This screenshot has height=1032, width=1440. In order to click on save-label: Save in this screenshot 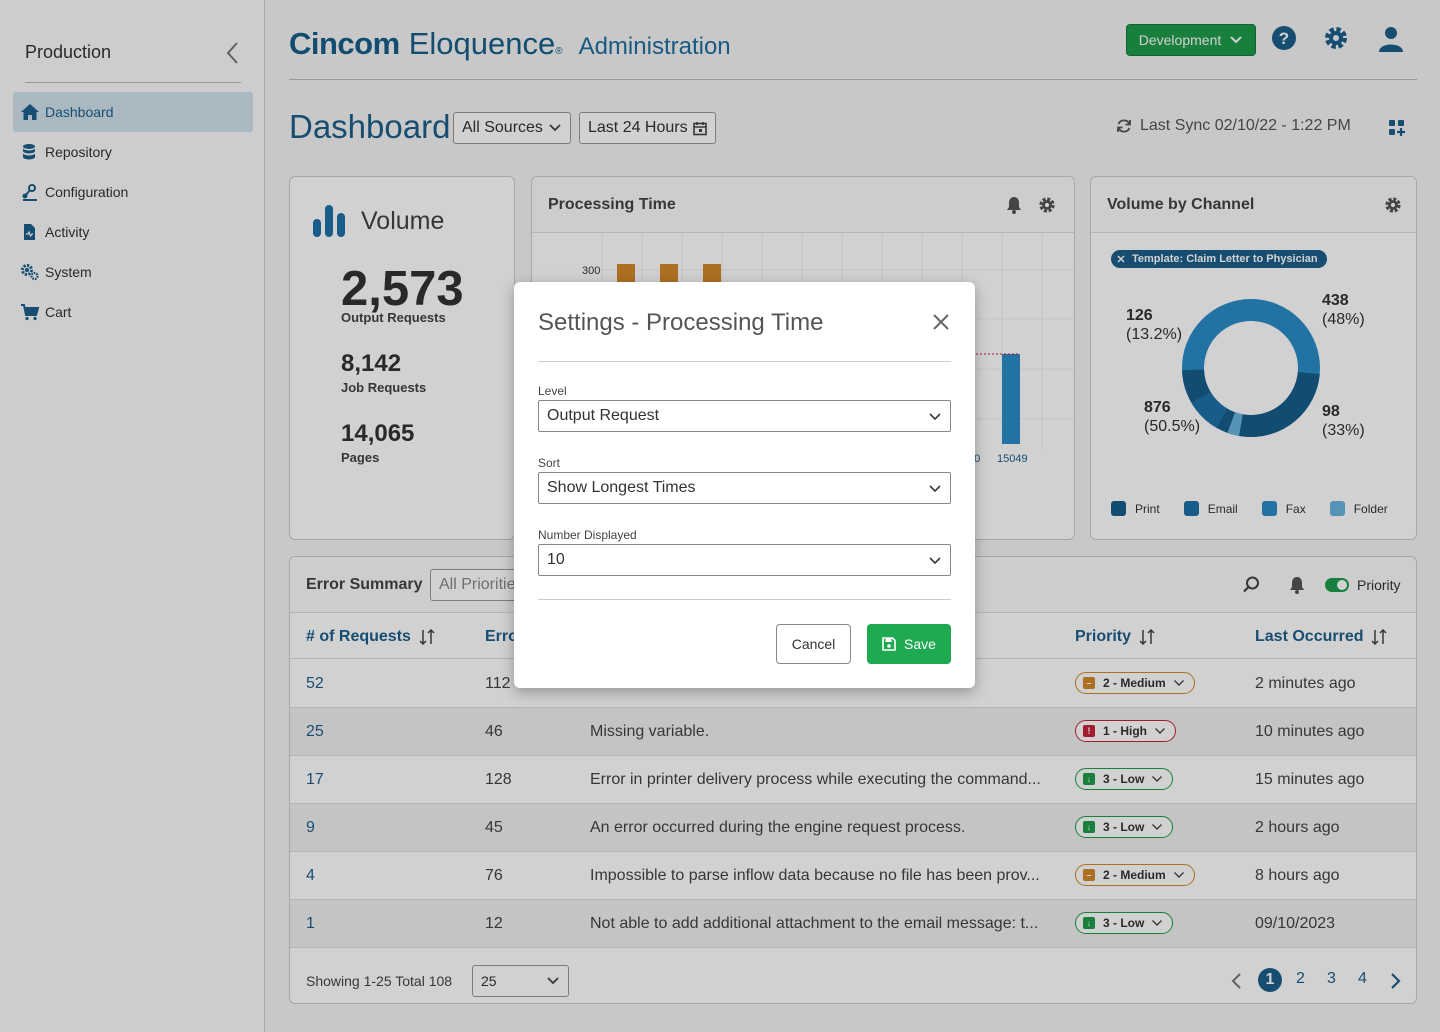, I will do `click(920, 644)`.